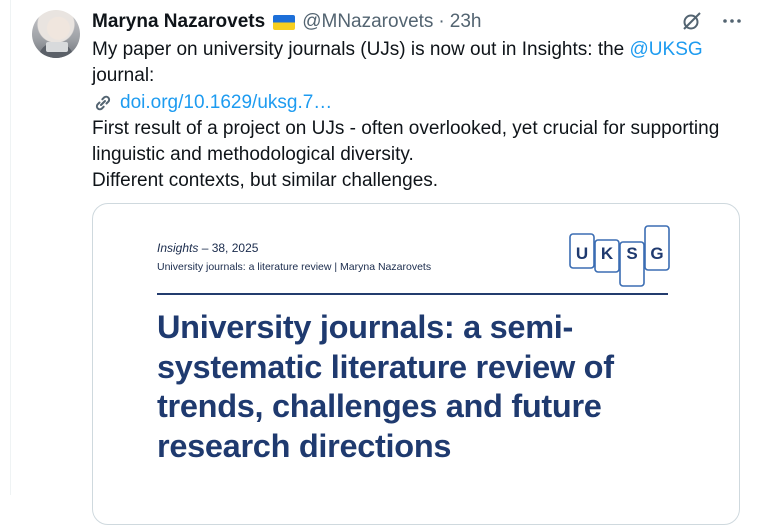 Image resolution: width=771 pixels, height=525 pixels. What do you see at coordinates (619, 256) in the screenshot?
I see `uksg-logo: U K S G` at bounding box center [619, 256].